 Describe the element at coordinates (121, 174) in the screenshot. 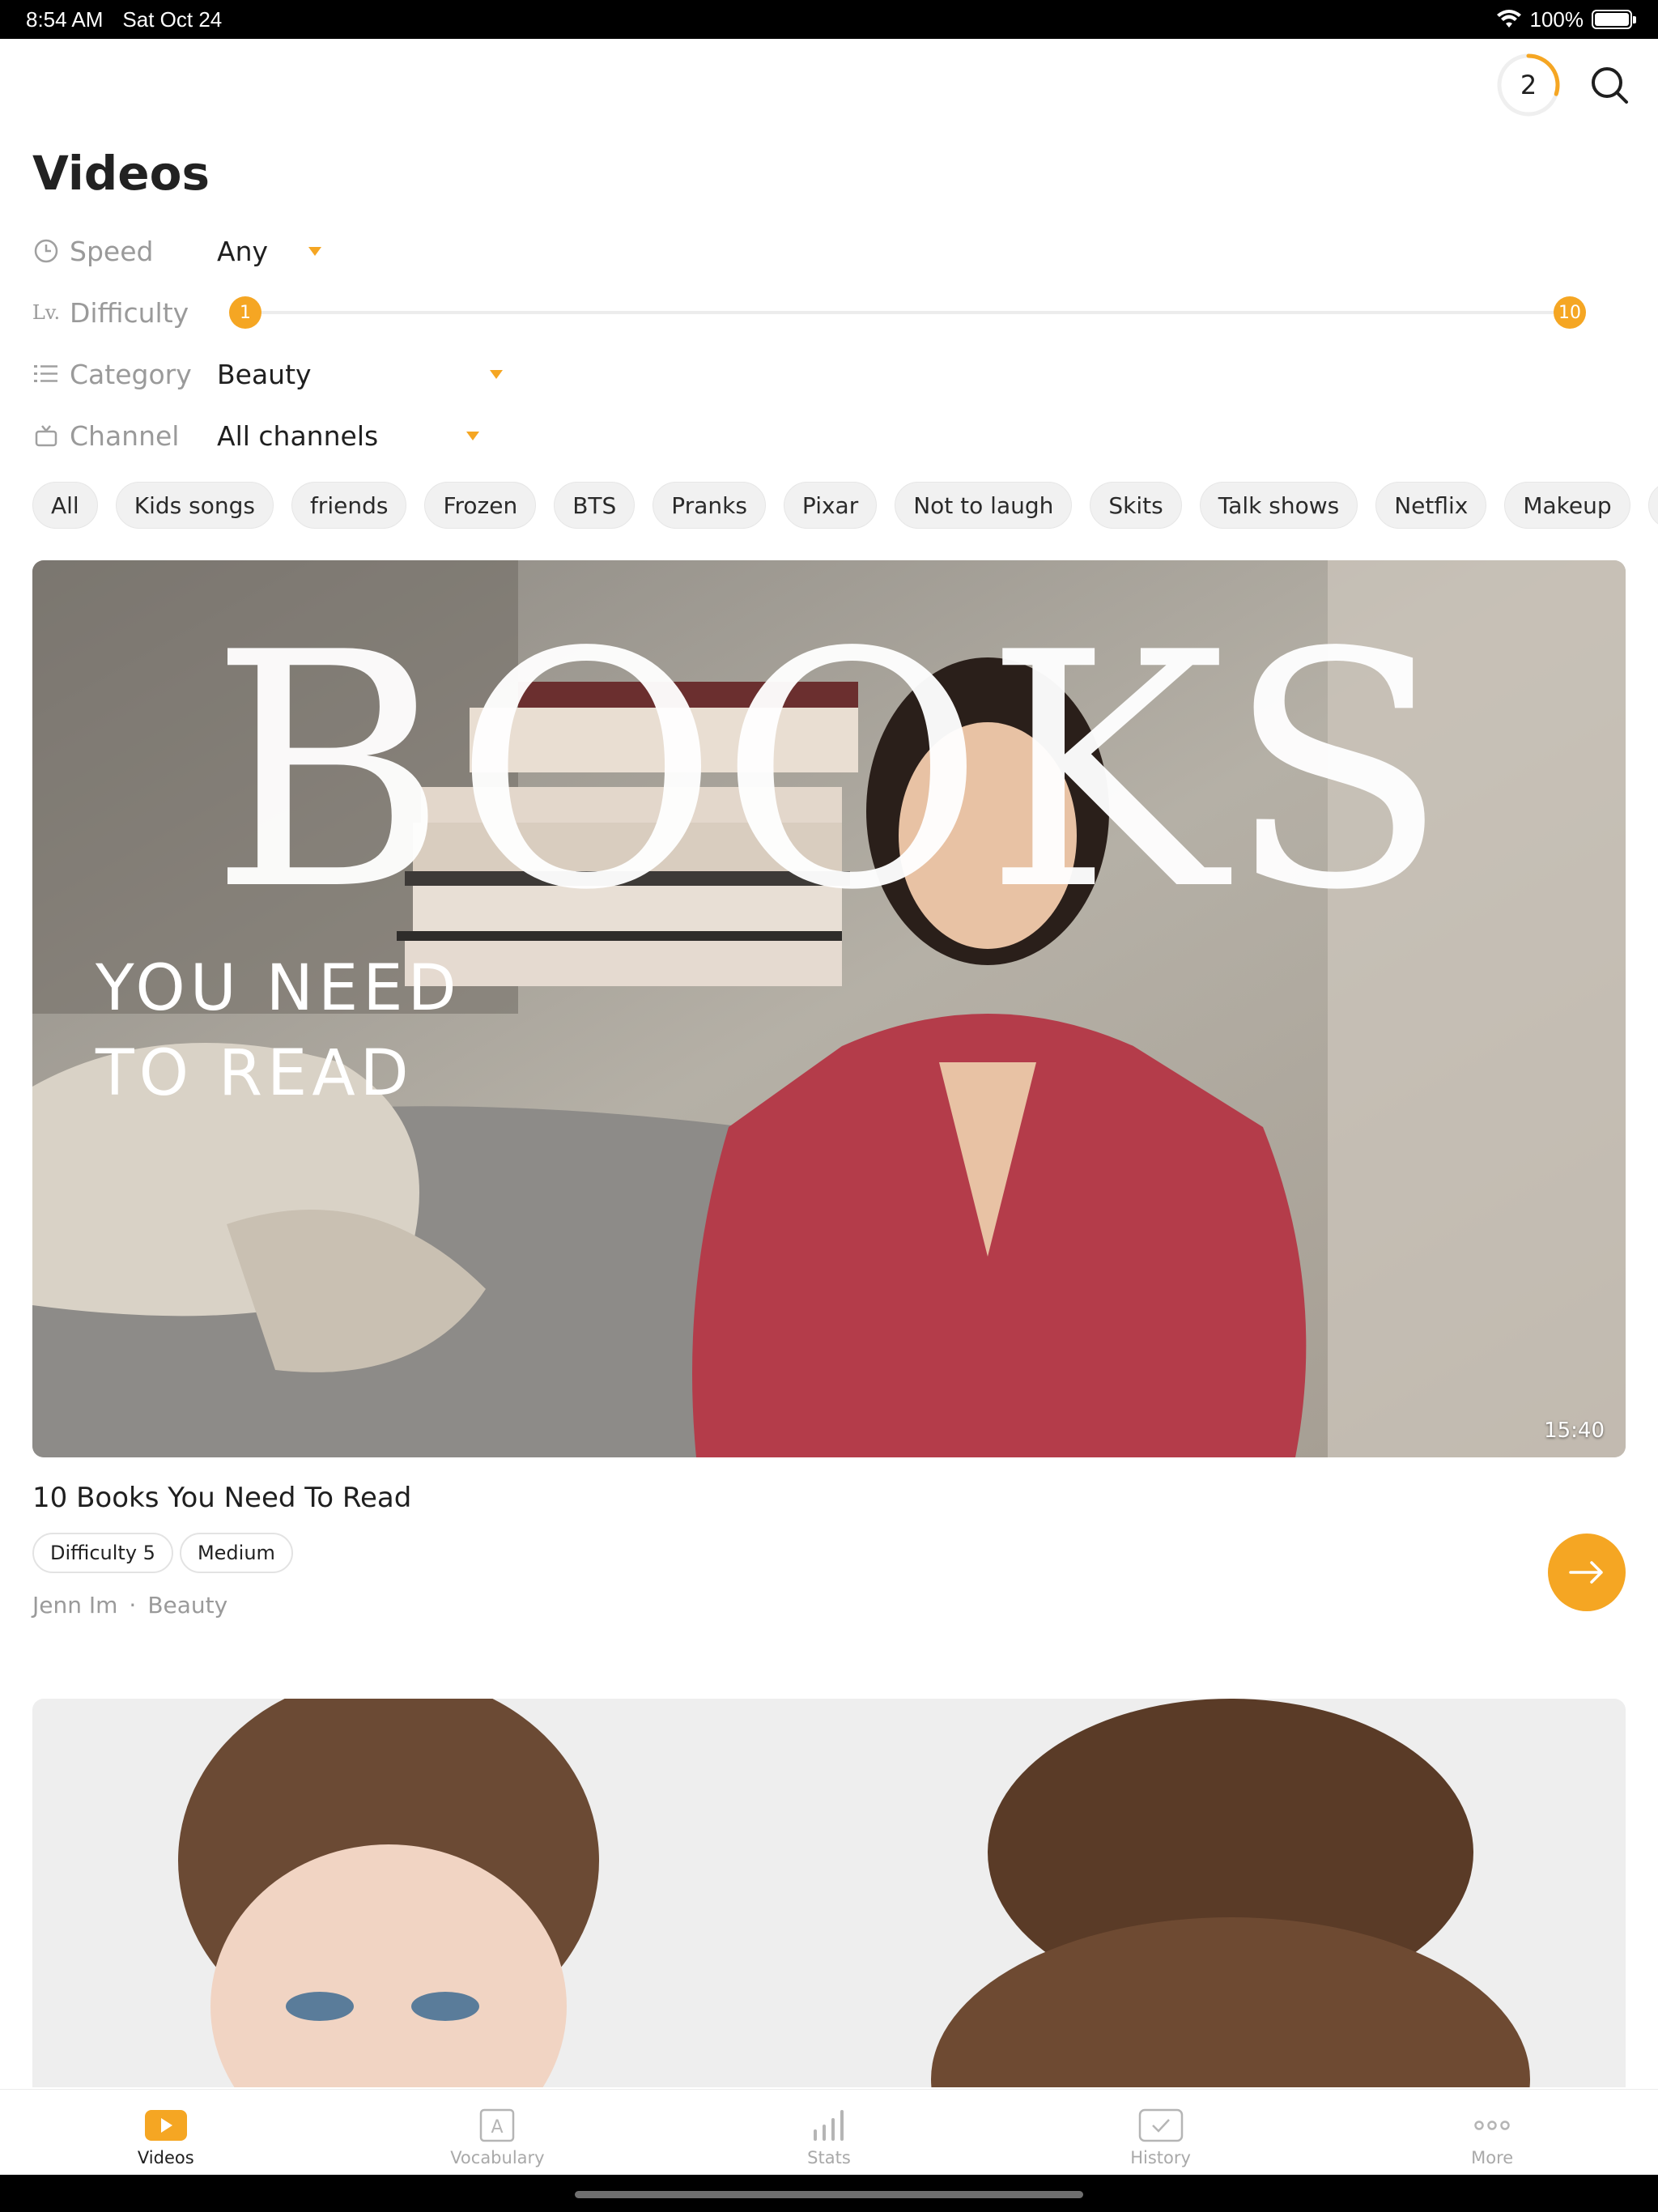

I see `page-title: Videos` at that location.